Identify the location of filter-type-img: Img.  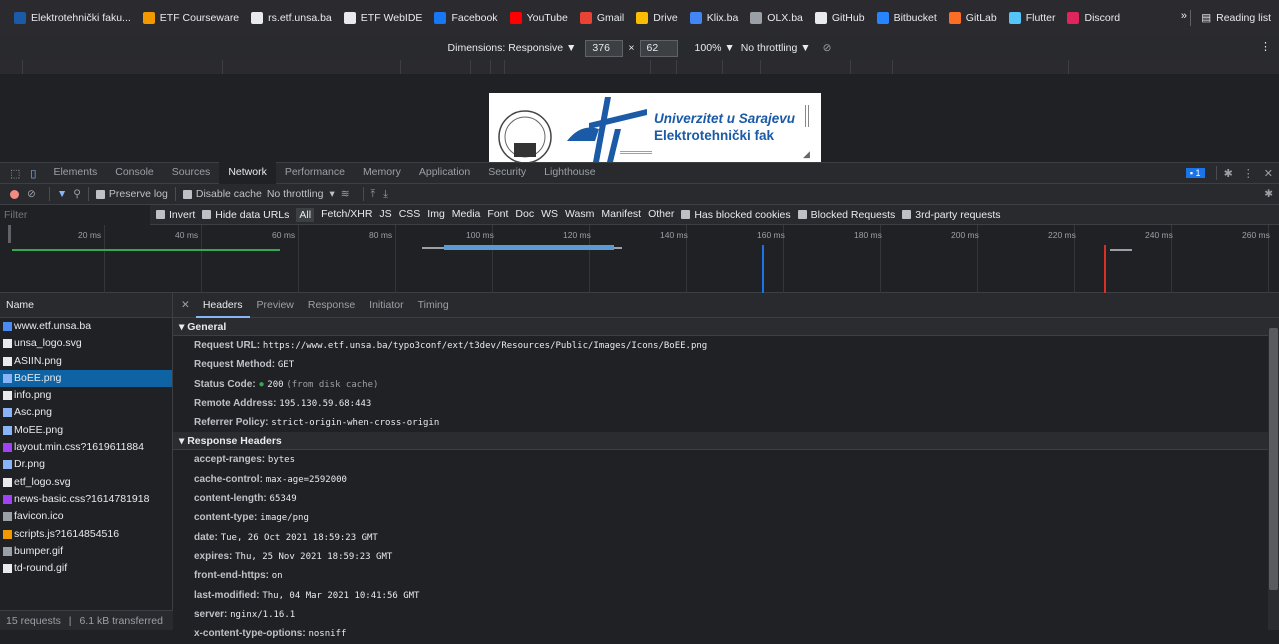
(436, 215).